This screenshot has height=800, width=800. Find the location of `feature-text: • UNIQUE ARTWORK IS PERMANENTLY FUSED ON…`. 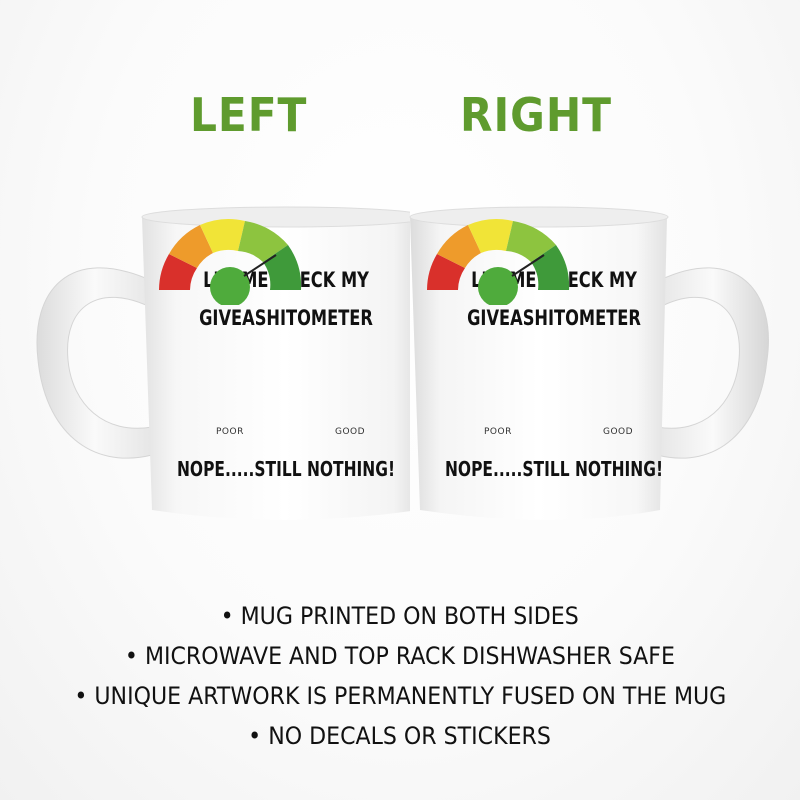

feature-text: • UNIQUE ARTWORK IS PERMANENTLY FUSED ON… is located at coordinates (400, 696).